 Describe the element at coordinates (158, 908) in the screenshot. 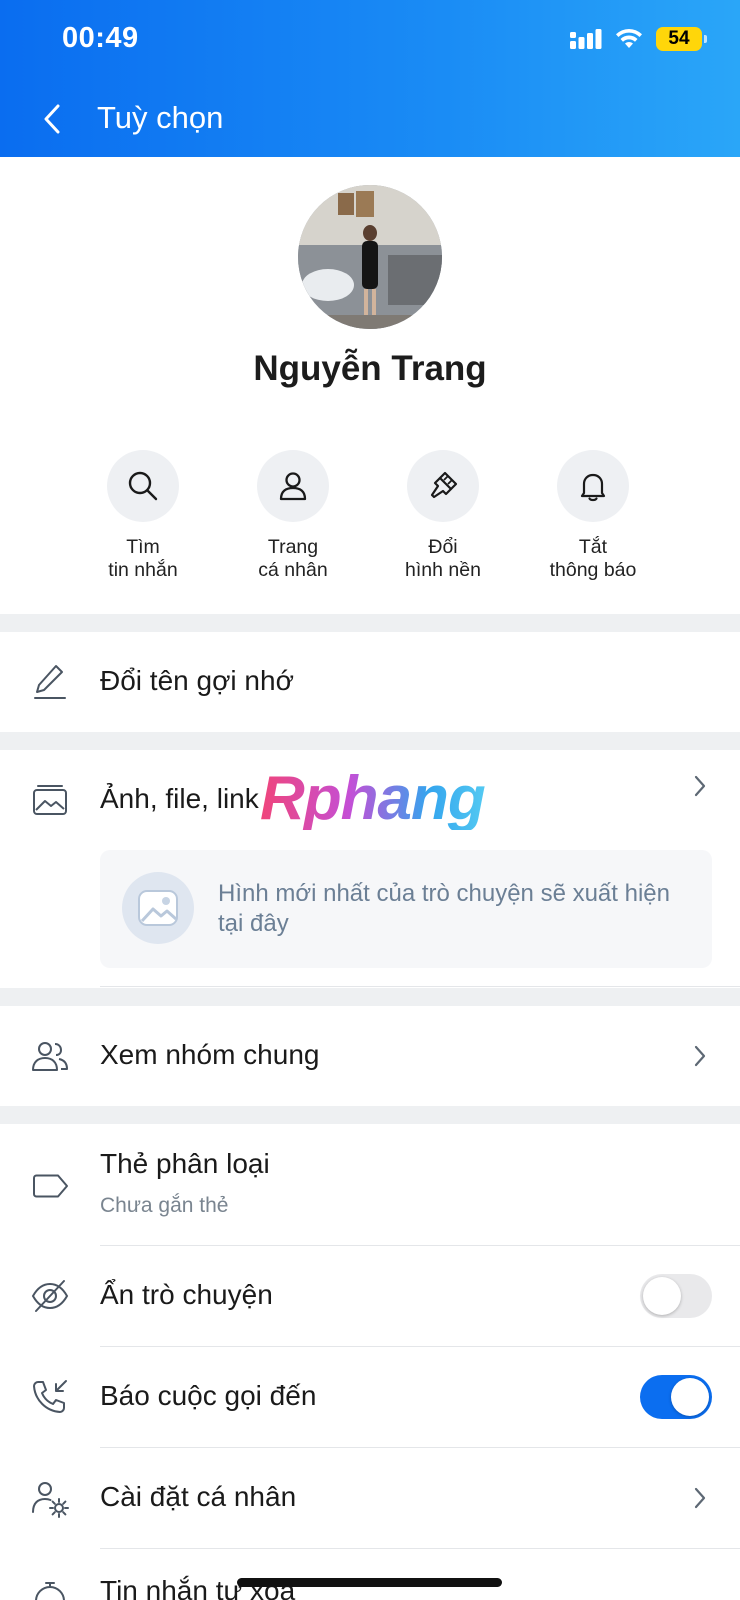

I see `image-placeholder-icon` at that location.